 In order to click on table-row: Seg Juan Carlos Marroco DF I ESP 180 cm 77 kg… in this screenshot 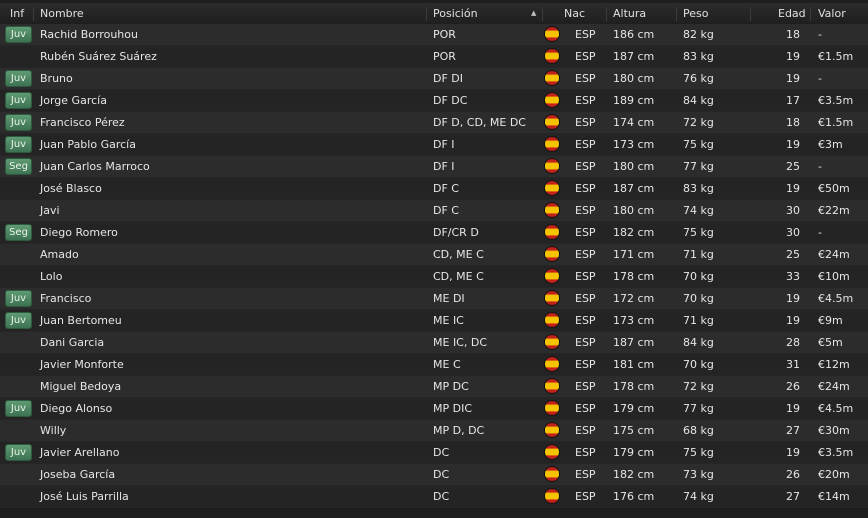, I will do `click(434, 167)`.